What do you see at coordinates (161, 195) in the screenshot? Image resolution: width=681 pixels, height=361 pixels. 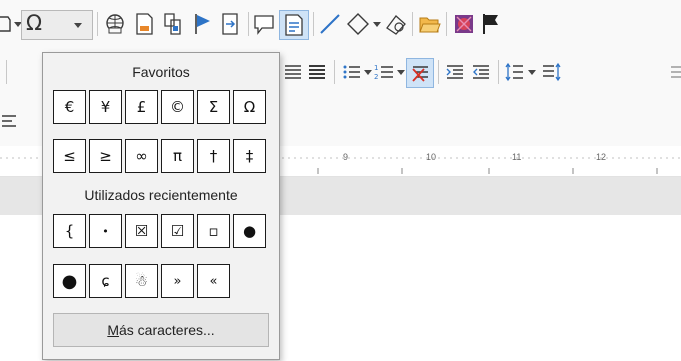 I see `recent-title: Utilizados recientemente` at bounding box center [161, 195].